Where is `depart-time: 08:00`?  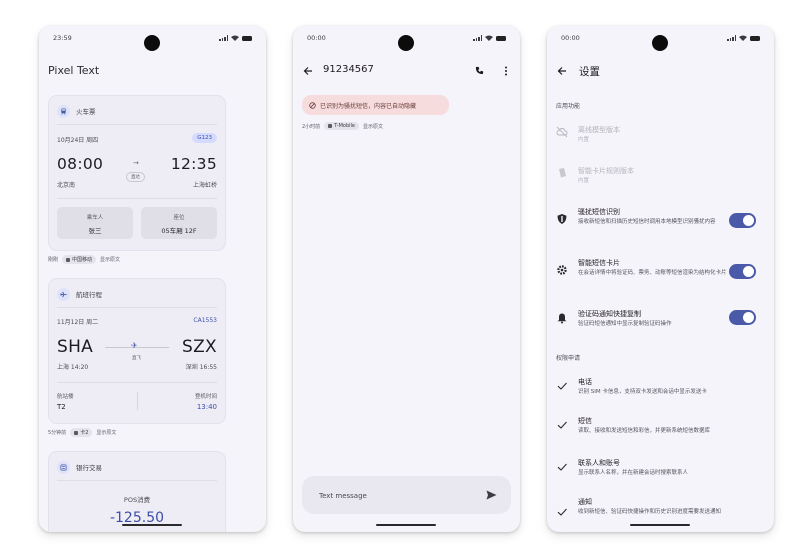
depart-time: 08:00 is located at coordinates (80, 164).